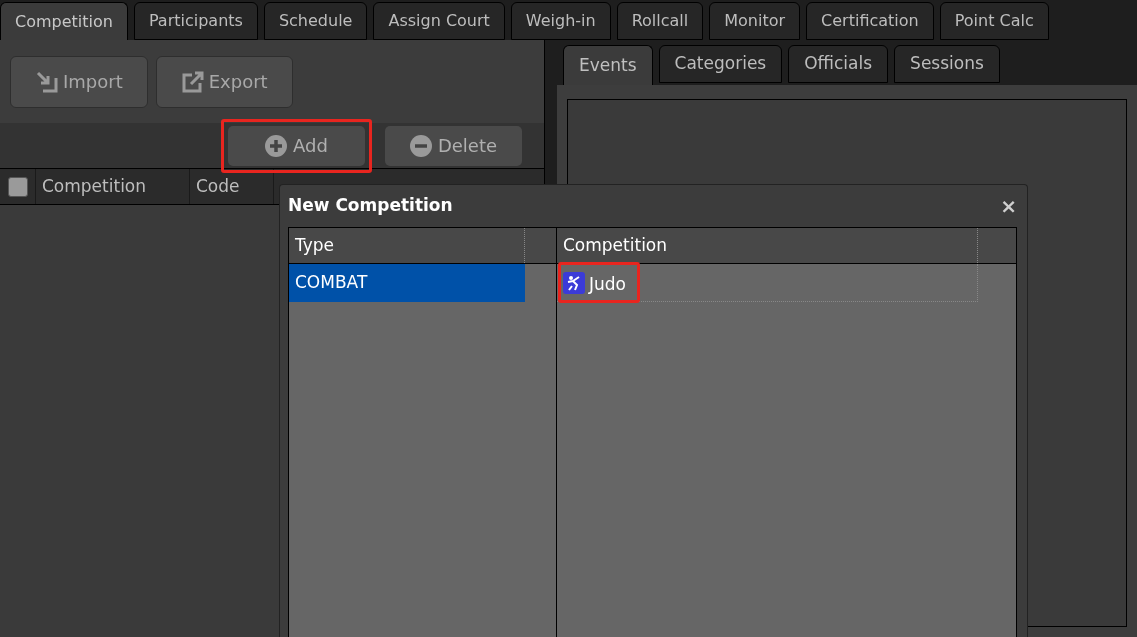 The width and height of the screenshot is (1137, 637). What do you see at coordinates (439, 21) in the screenshot?
I see `tab: Assign Court` at bounding box center [439, 21].